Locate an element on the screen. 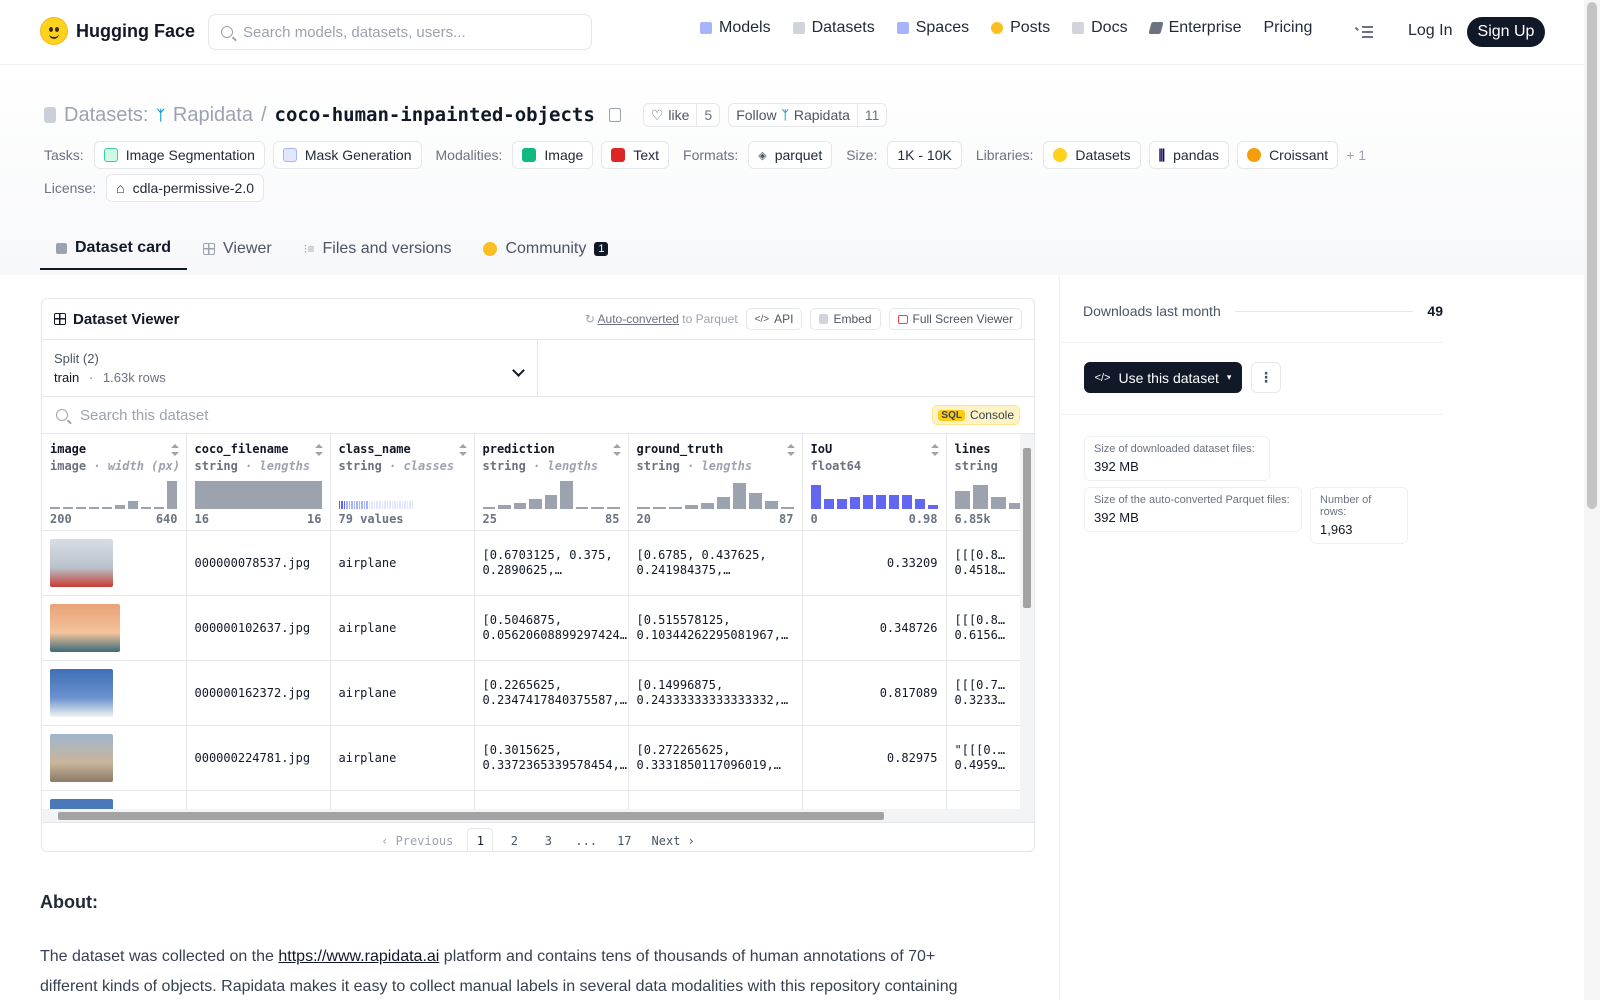  cell-coco-filename: 000000078537.jpg is located at coordinates (258, 563).